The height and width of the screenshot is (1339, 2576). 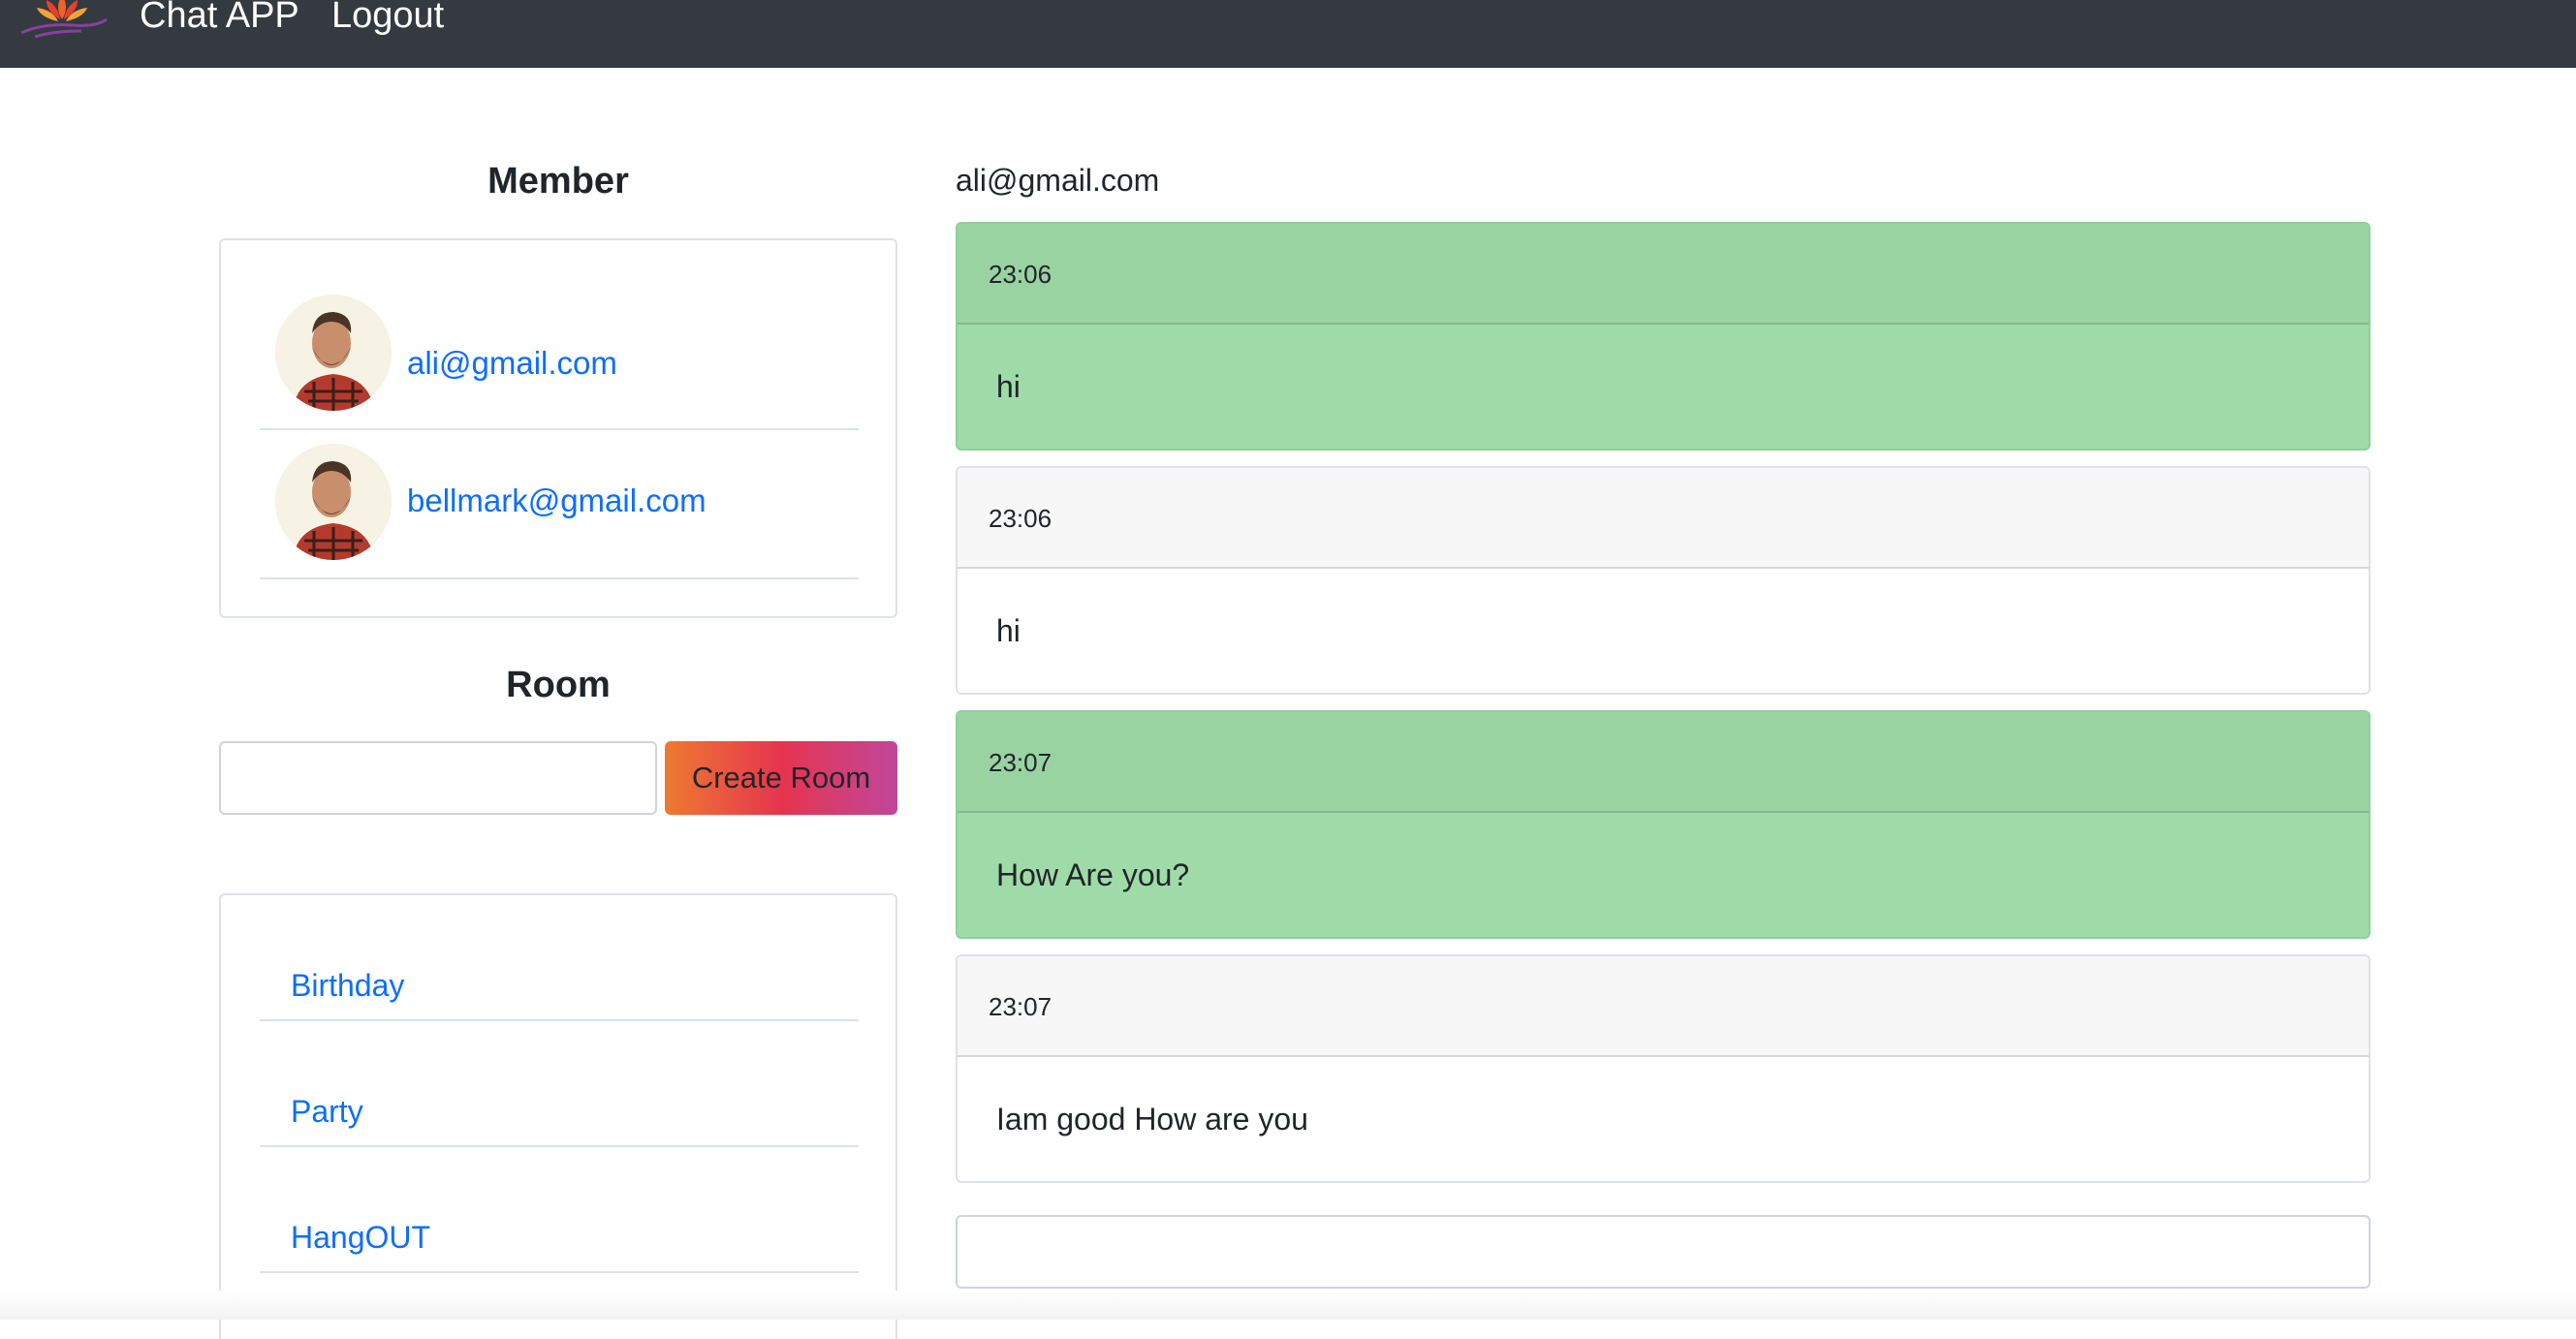 What do you see at coordinates (360, 1238) in the screenshot?
I see `room-link: HangOUT` at bounding box center [360, 1238].